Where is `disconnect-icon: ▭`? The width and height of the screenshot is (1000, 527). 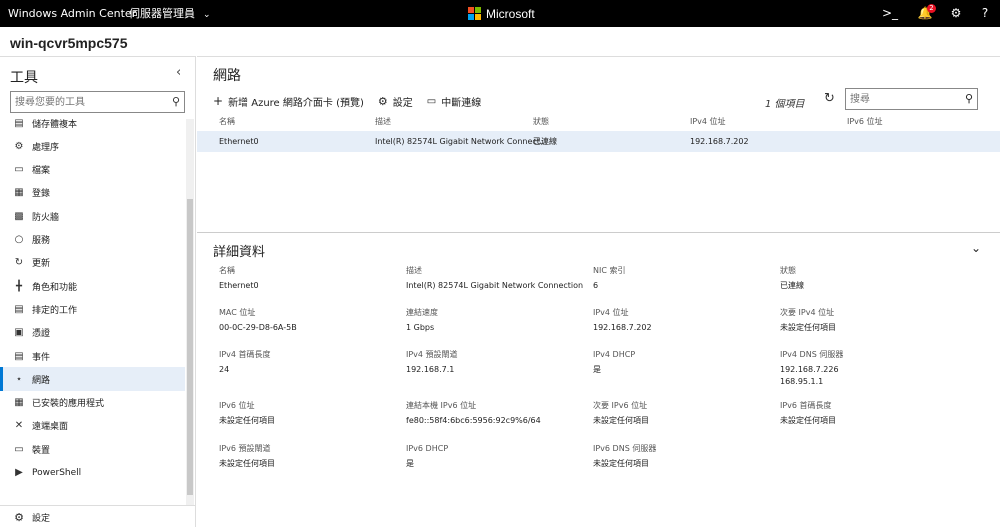 disconnect-icon: ▭ is located at coordinates (431, 101).